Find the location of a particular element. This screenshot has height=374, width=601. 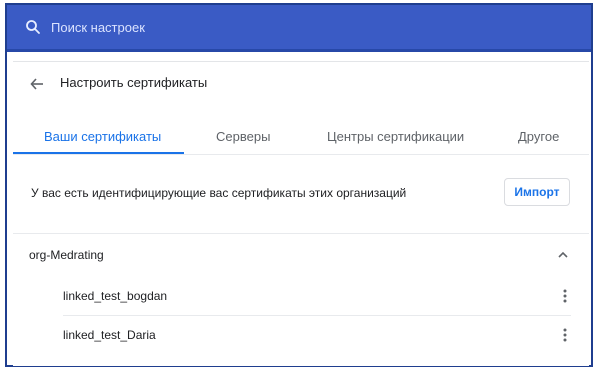

certificate-name: linked_test_bogdan is located at coordinates (115, 296).